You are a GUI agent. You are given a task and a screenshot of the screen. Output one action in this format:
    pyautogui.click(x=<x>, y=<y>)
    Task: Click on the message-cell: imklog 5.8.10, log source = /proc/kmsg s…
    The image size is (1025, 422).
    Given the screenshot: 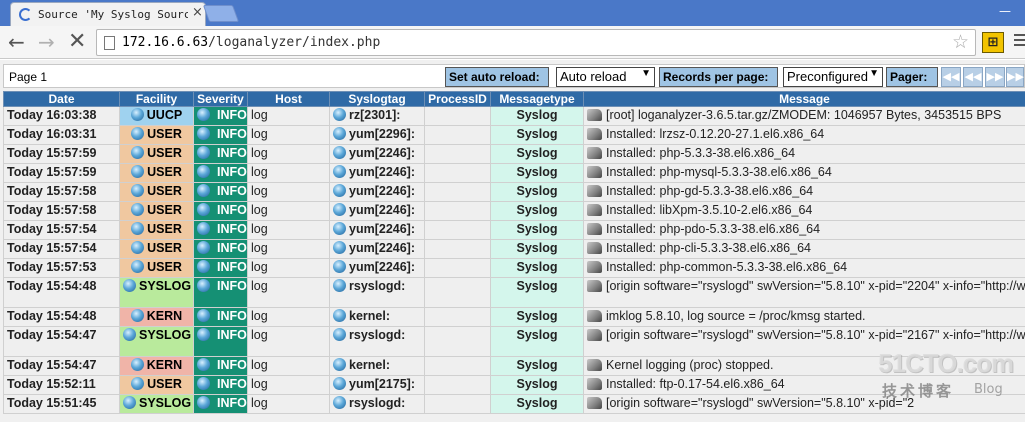 What is the action you would take?
    pyautogui.click(x=804, y=317)
    